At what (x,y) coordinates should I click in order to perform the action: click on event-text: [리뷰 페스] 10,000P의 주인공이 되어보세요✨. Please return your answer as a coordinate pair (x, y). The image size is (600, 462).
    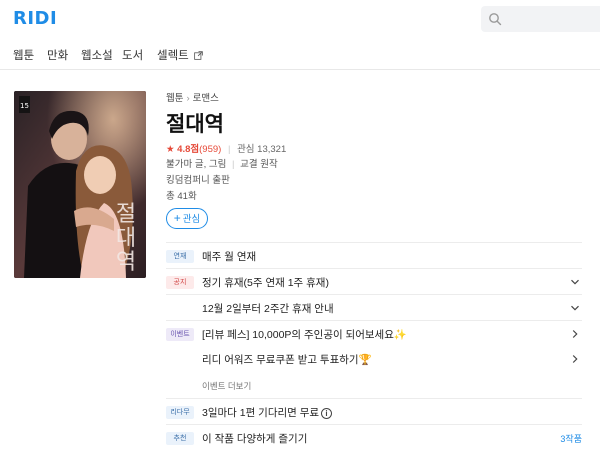
    Looking at the image, I should click on (304, 335).